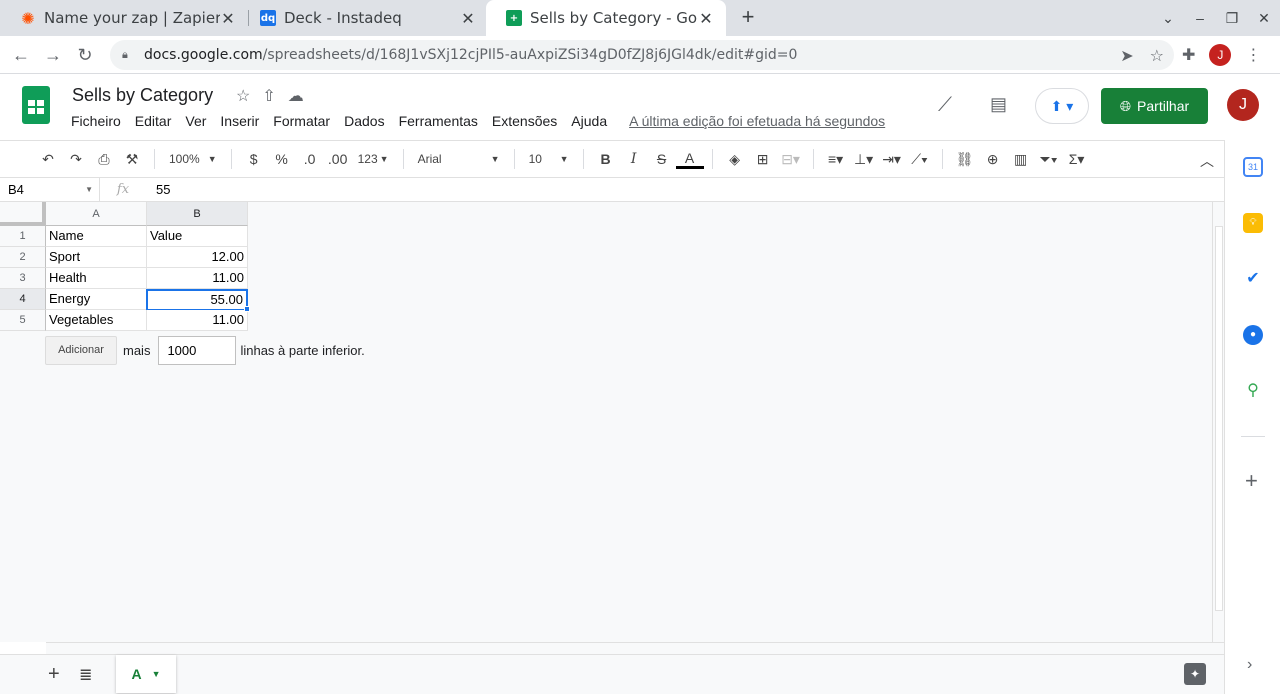  Describe the element at coordinates (124, 18) in the screenshot. I see `browser-tab-zapier: ✺ Name your zap | Zapier ✕` at that location.